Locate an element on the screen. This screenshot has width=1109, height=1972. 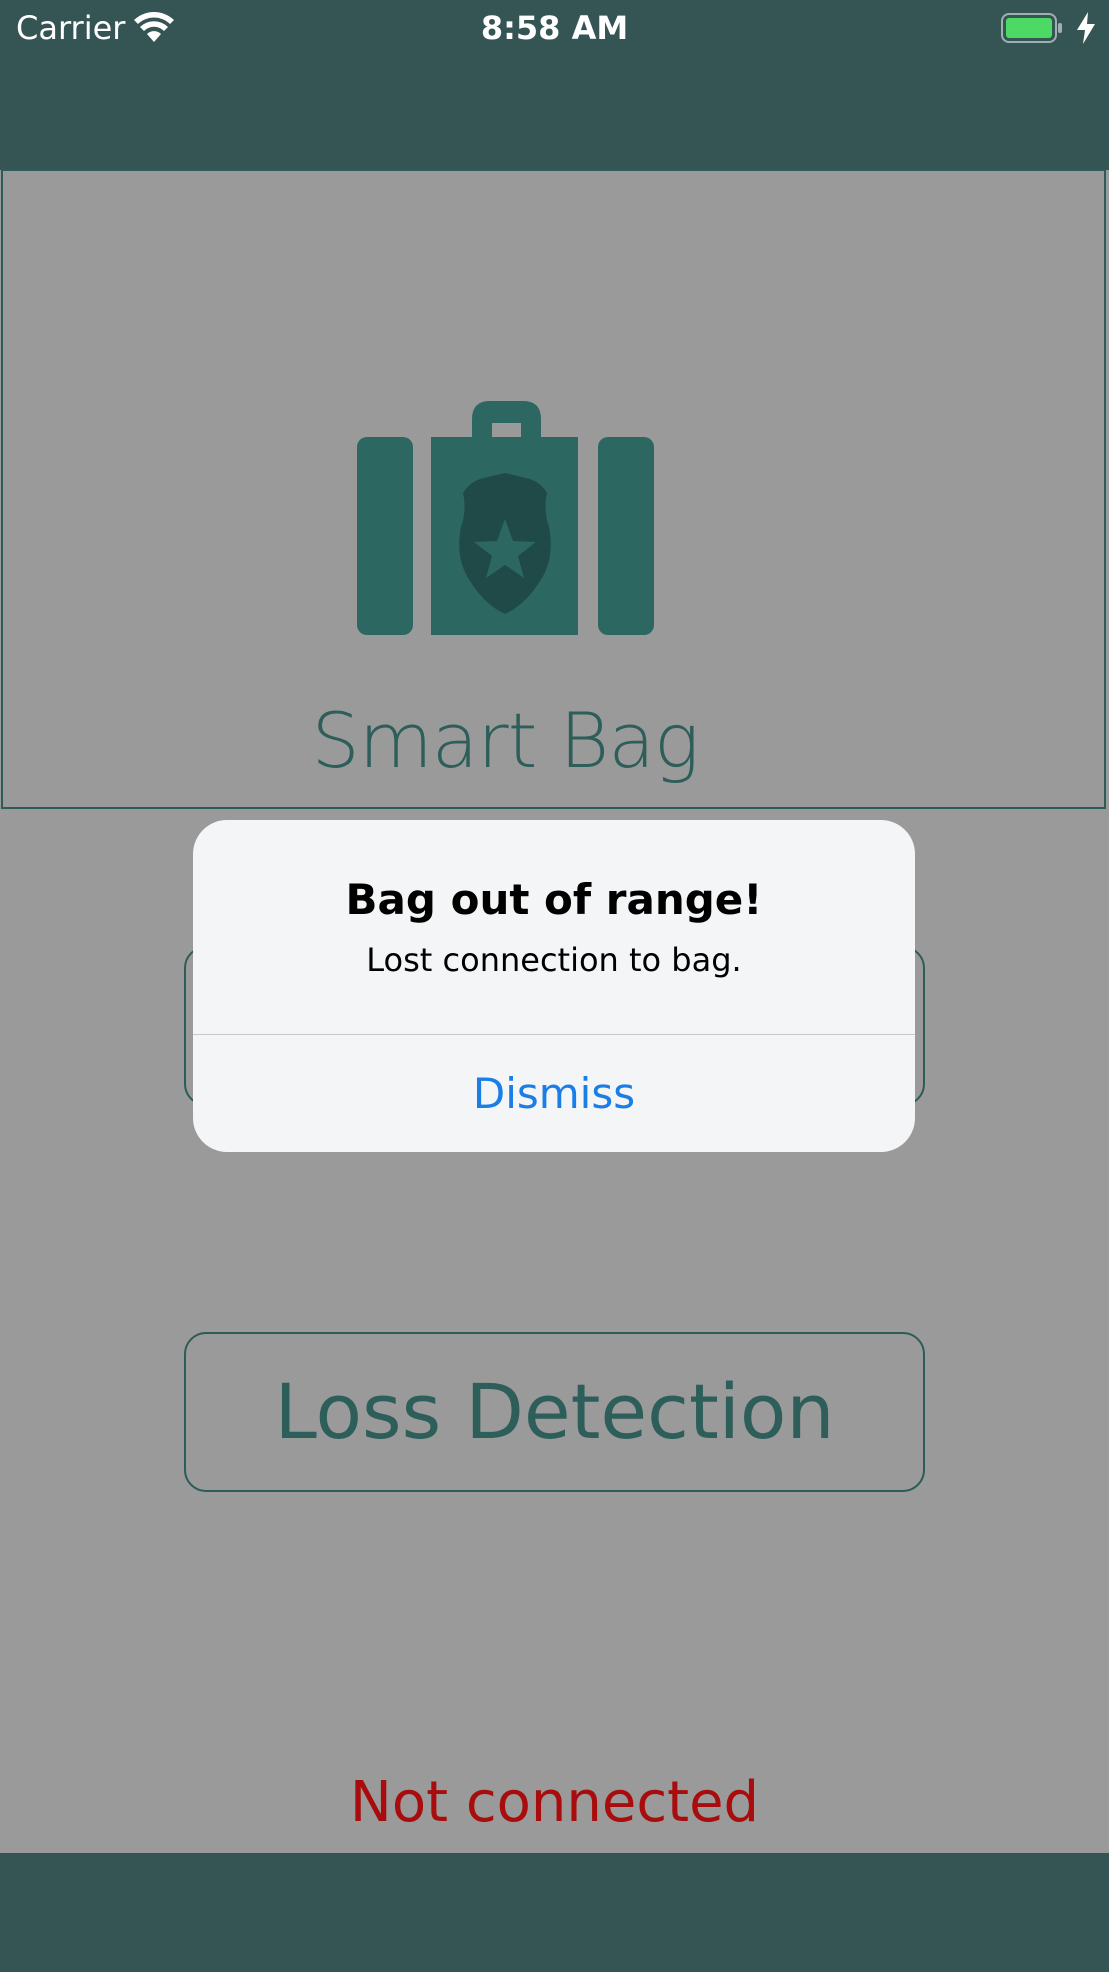
loss-detection-button: Loss Detection is located at coordinates (554, 1412).